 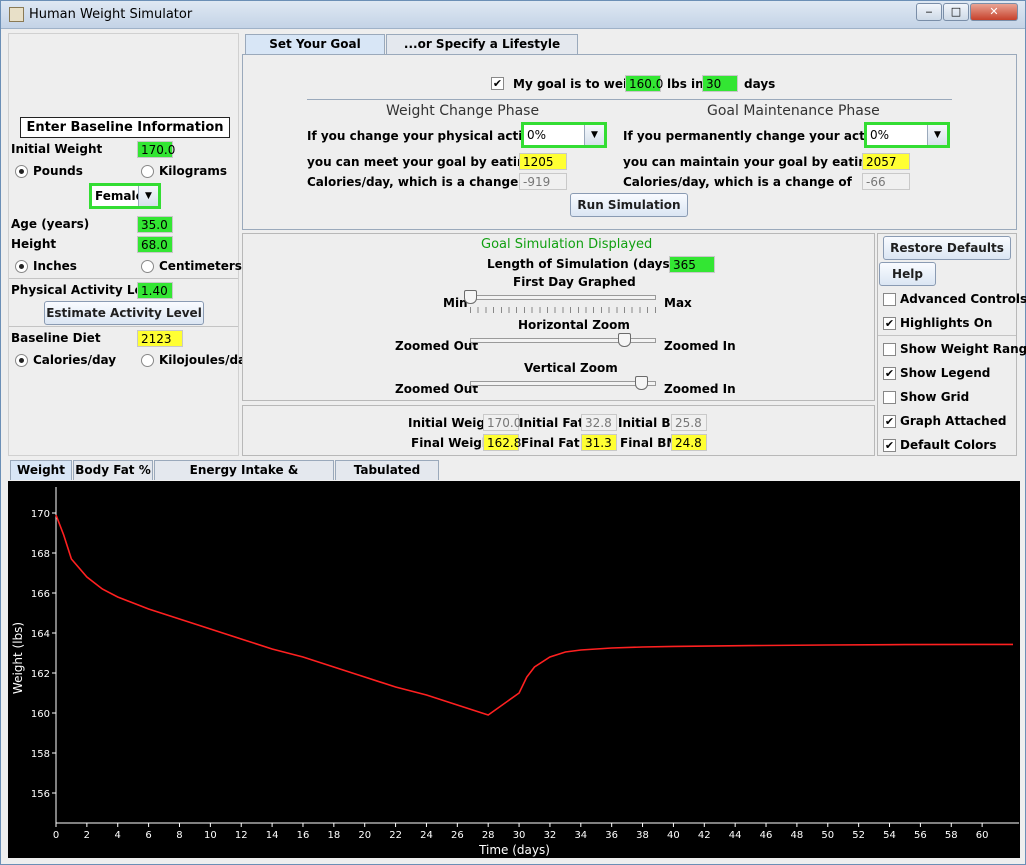 What do you see at coordinates (155, 224) in the screenshot?
I see `age-input: 35.0` at bounding box center [155, 224].